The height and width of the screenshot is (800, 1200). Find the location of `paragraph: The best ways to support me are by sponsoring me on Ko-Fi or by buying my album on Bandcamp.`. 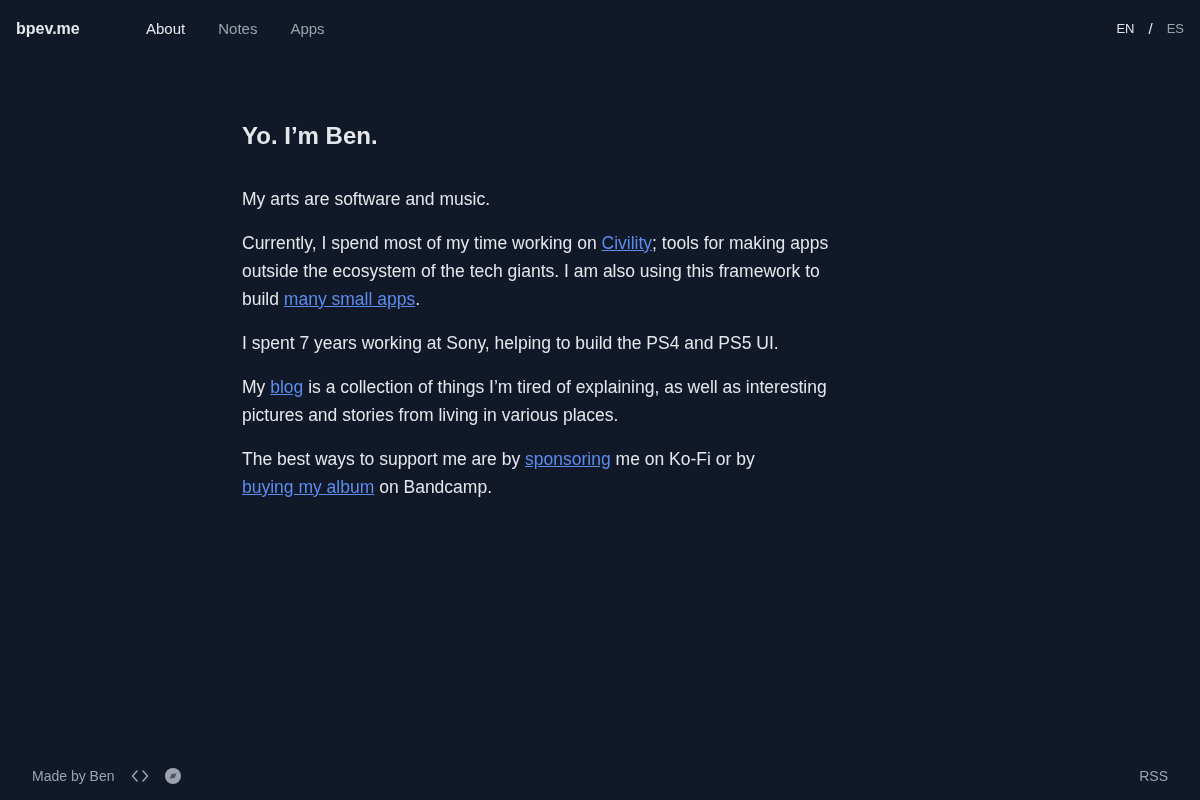

paragraph: The best ways to support me are by sponsoring me on Ko-Fi or by buying my album on Bandcamp. is located at coordinates (499, 473).